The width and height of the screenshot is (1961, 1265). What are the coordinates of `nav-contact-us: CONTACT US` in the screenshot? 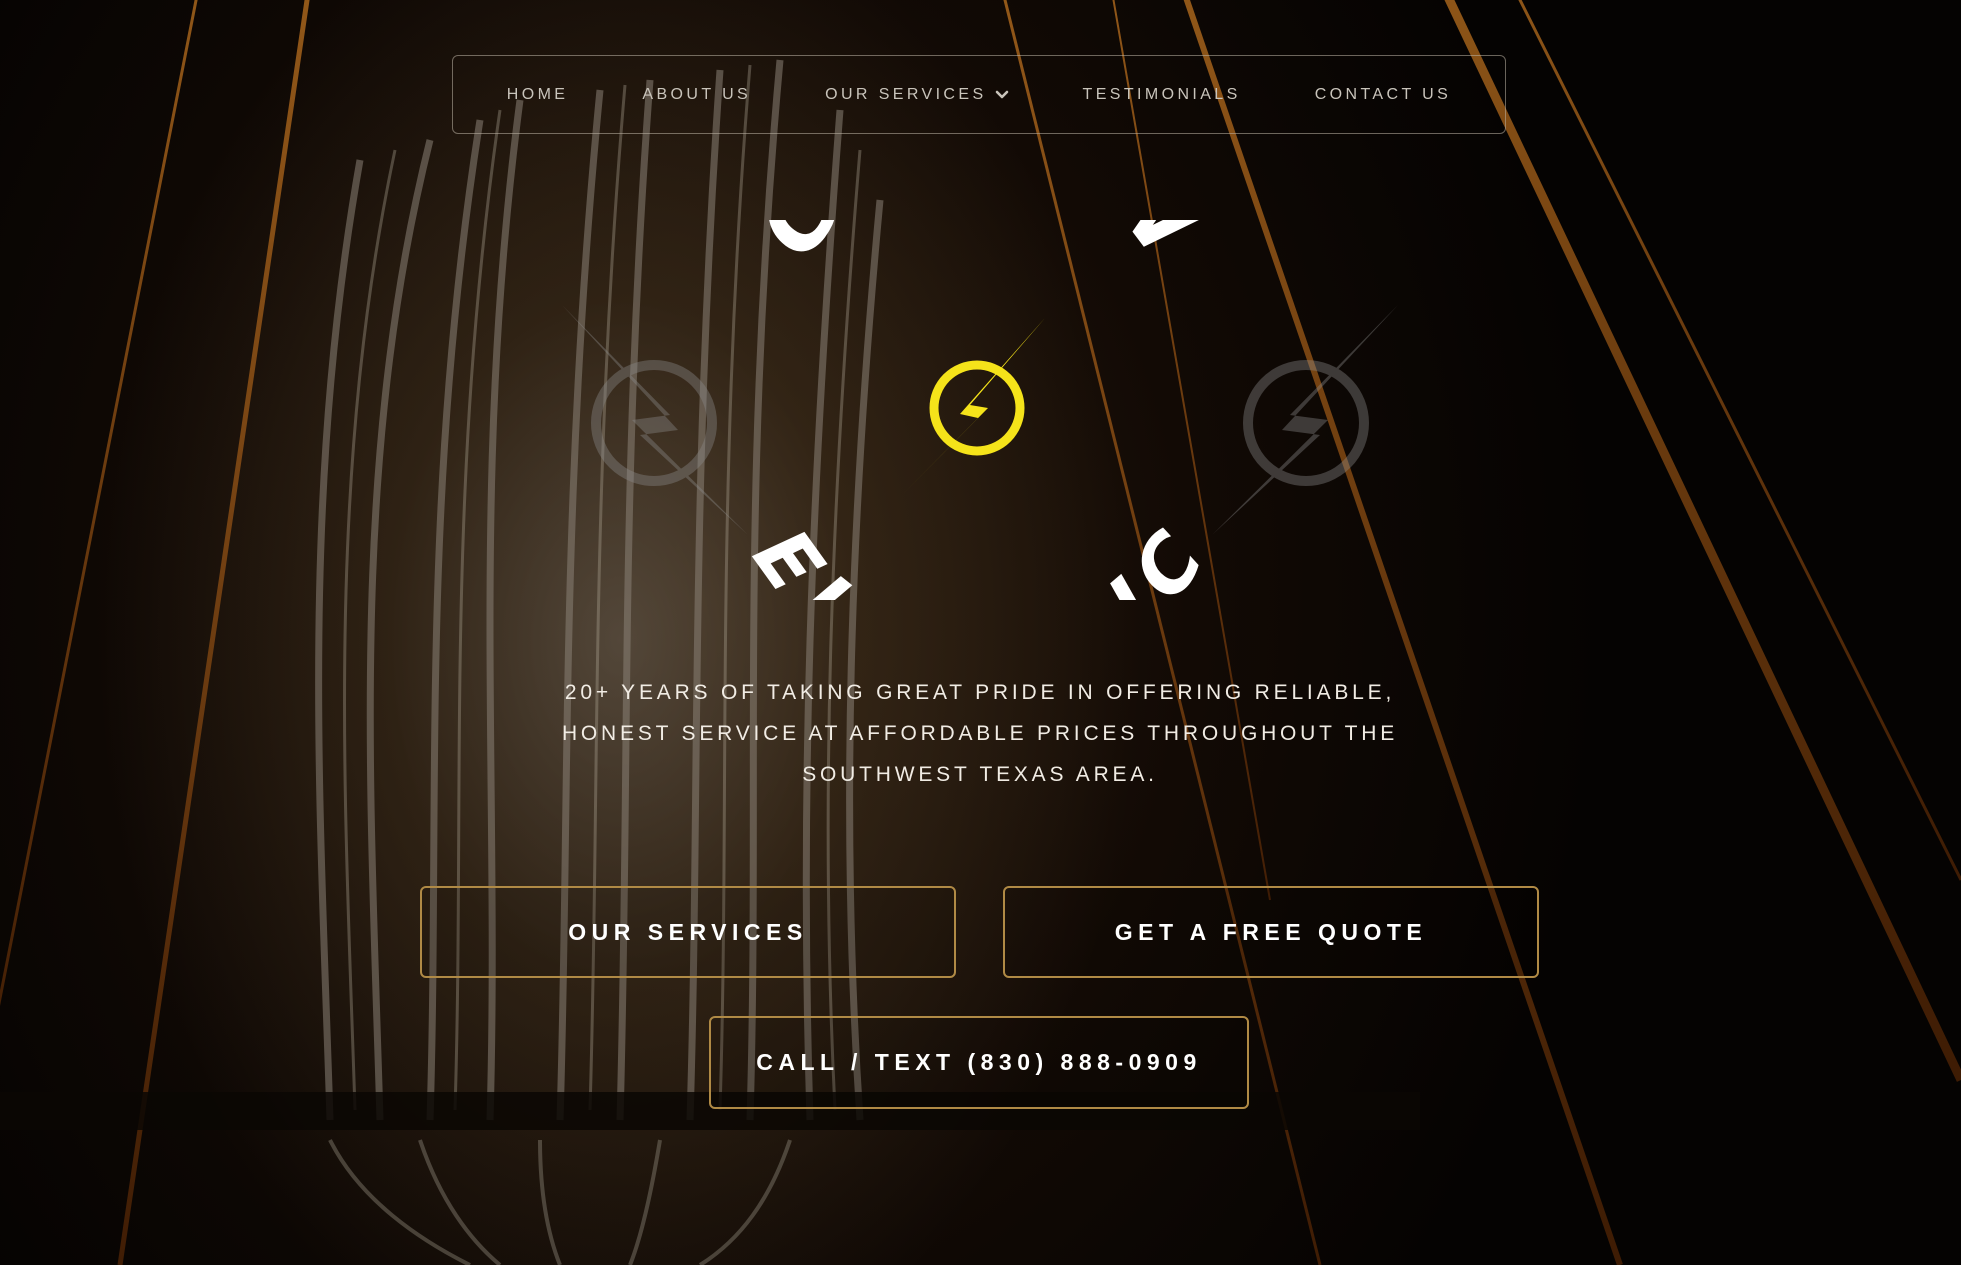 It's located at (1383, 95).